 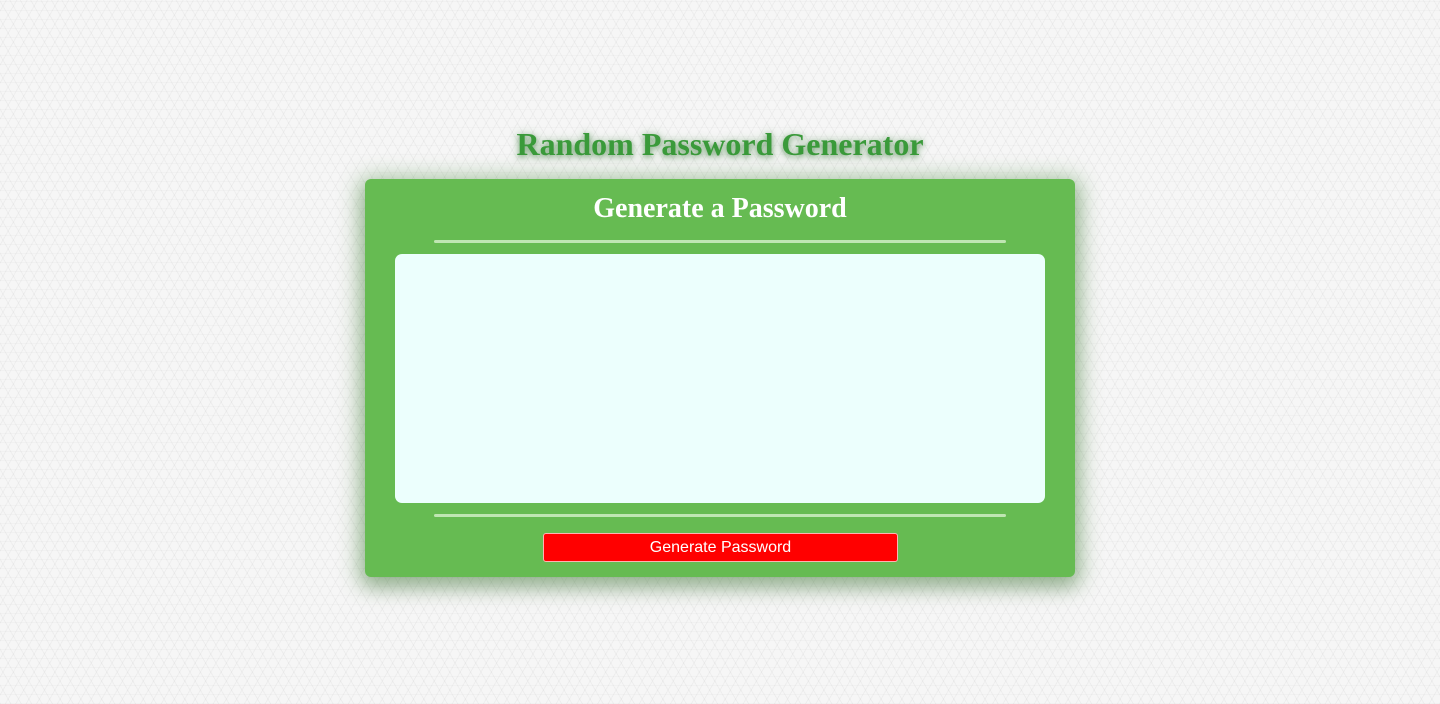 What do you see at coordinates (720, 547) in the screenshot?
I see `generate-password-button: Generate Password` at bounding box center [720, 547].